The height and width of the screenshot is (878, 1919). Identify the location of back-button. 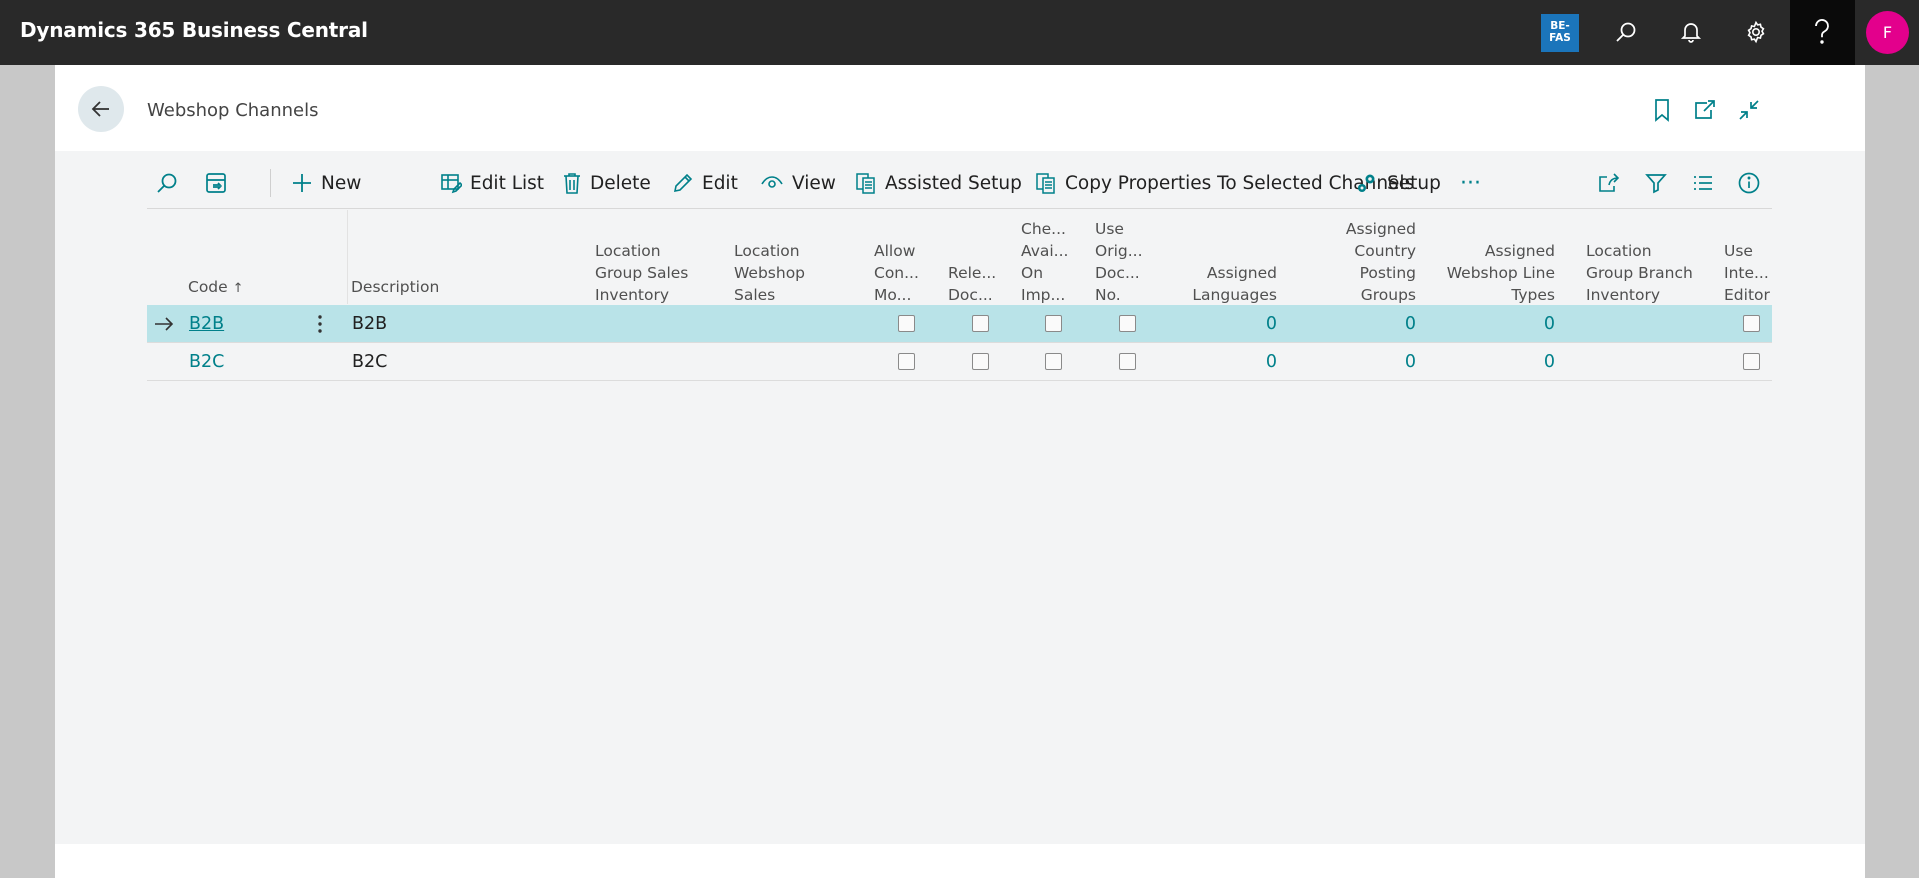
(101, 109).